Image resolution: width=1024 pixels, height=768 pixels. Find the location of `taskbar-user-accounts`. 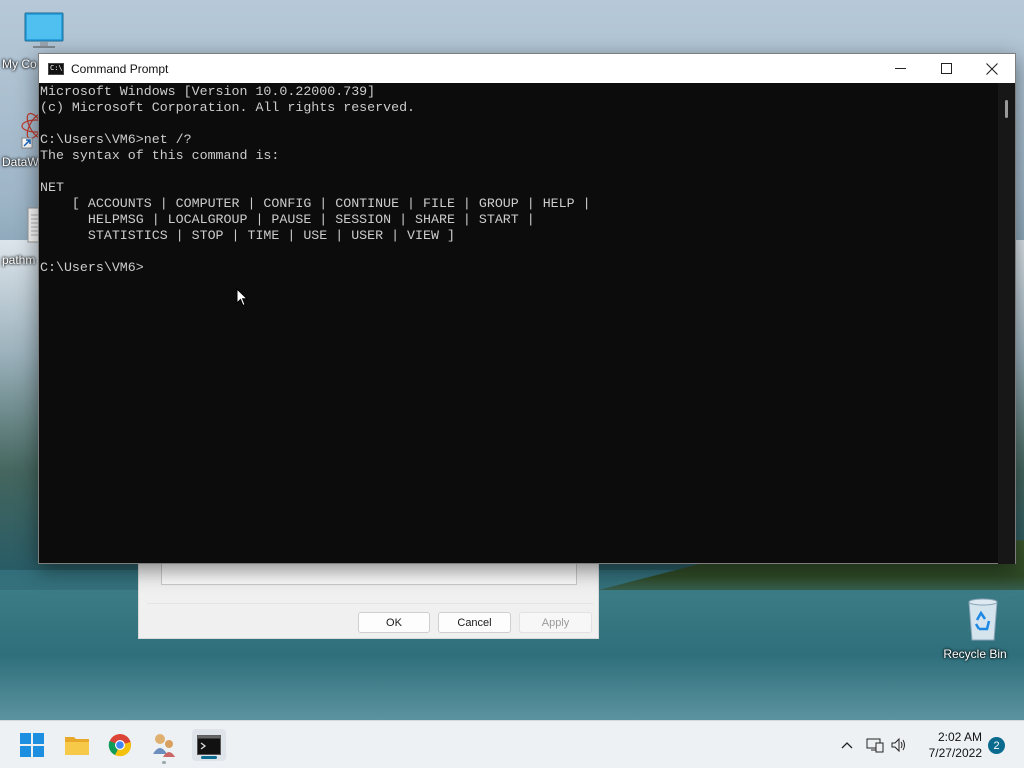

taskbar-user-accounts is located at coordinates (164, 746).